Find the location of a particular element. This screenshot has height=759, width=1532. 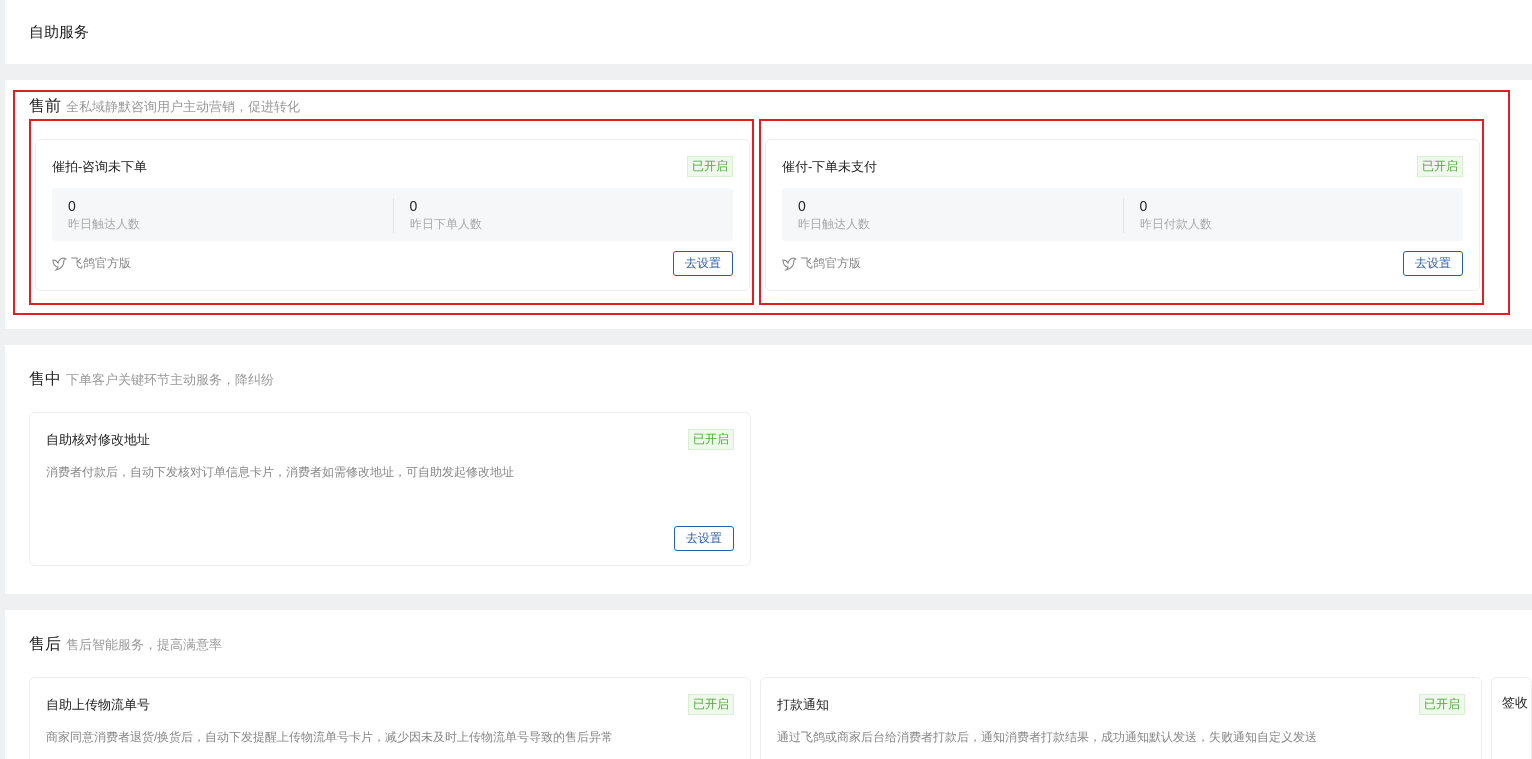

section-title: 售后 is located at coordinates (45, 644).